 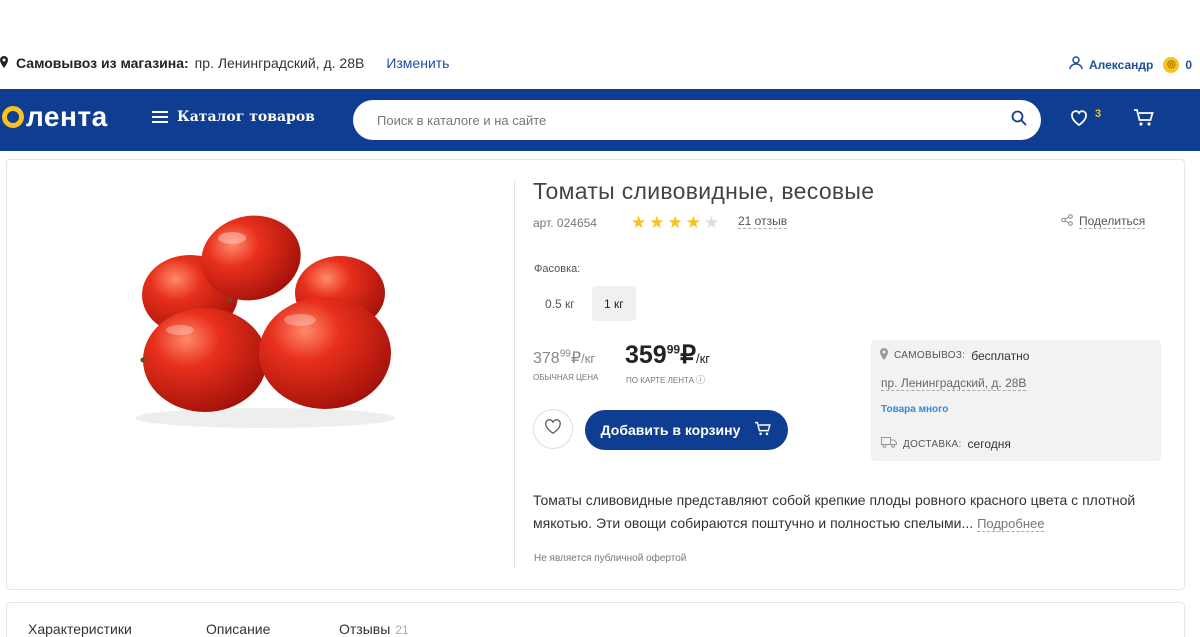 I want to click on user-name: Александр, so click(x=1121, y=64).